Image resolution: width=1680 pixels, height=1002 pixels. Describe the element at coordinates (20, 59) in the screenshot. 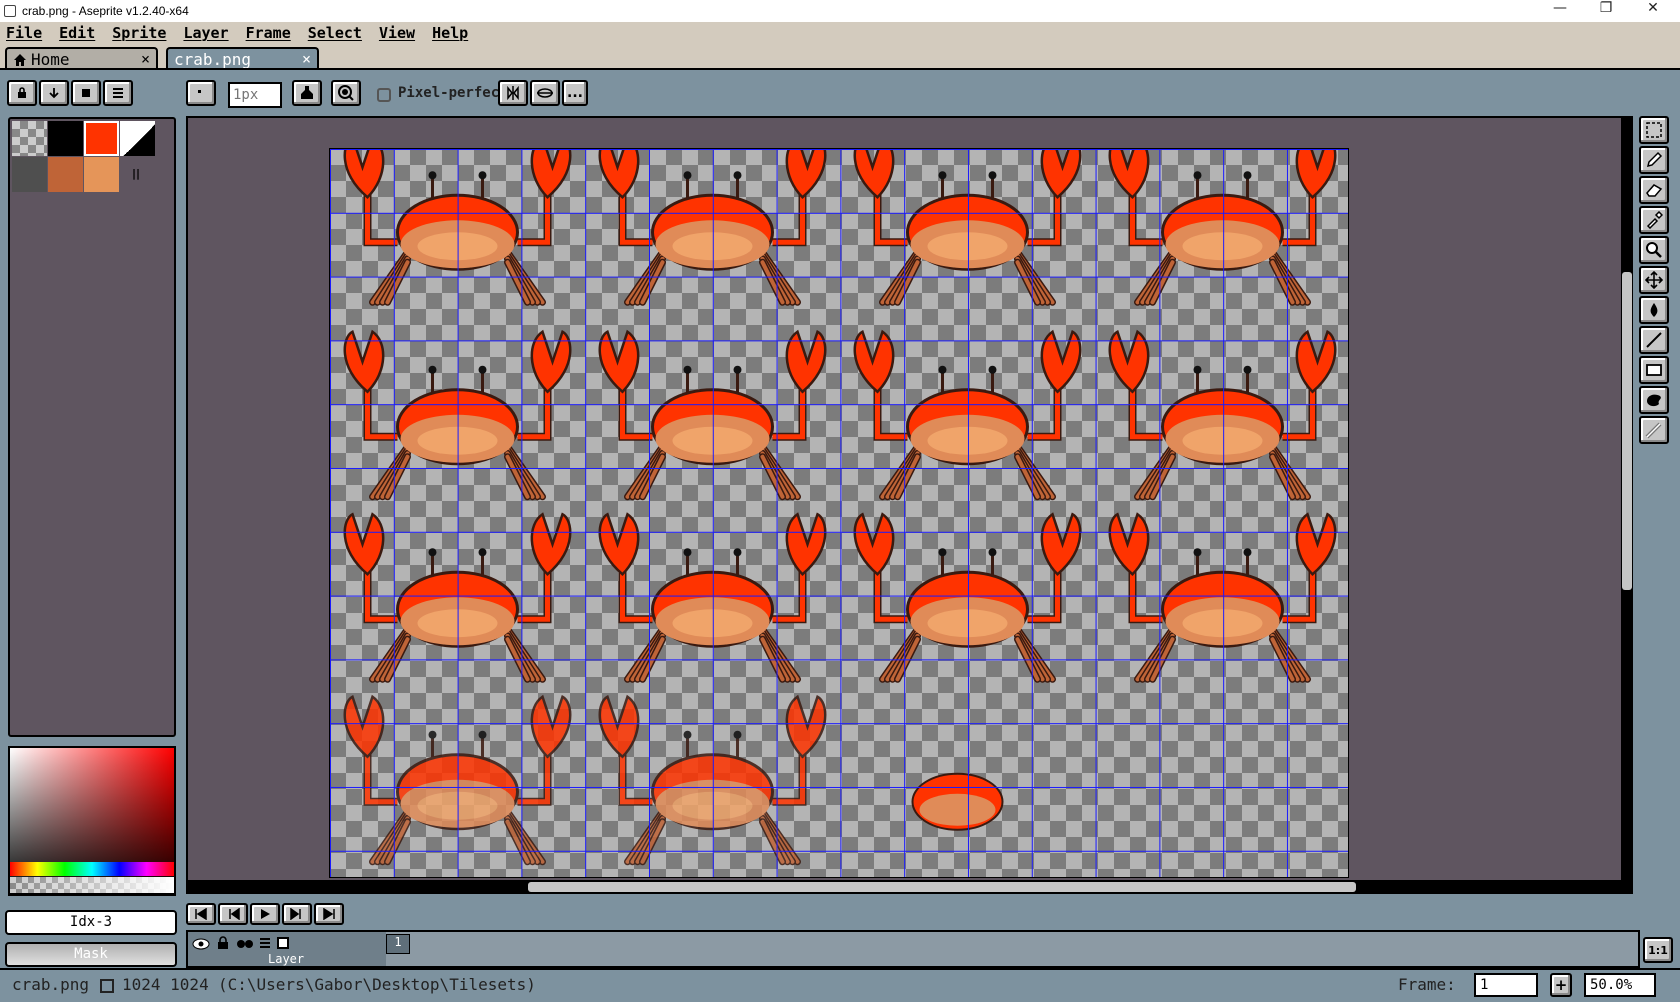

I see `home-icon` at that location.